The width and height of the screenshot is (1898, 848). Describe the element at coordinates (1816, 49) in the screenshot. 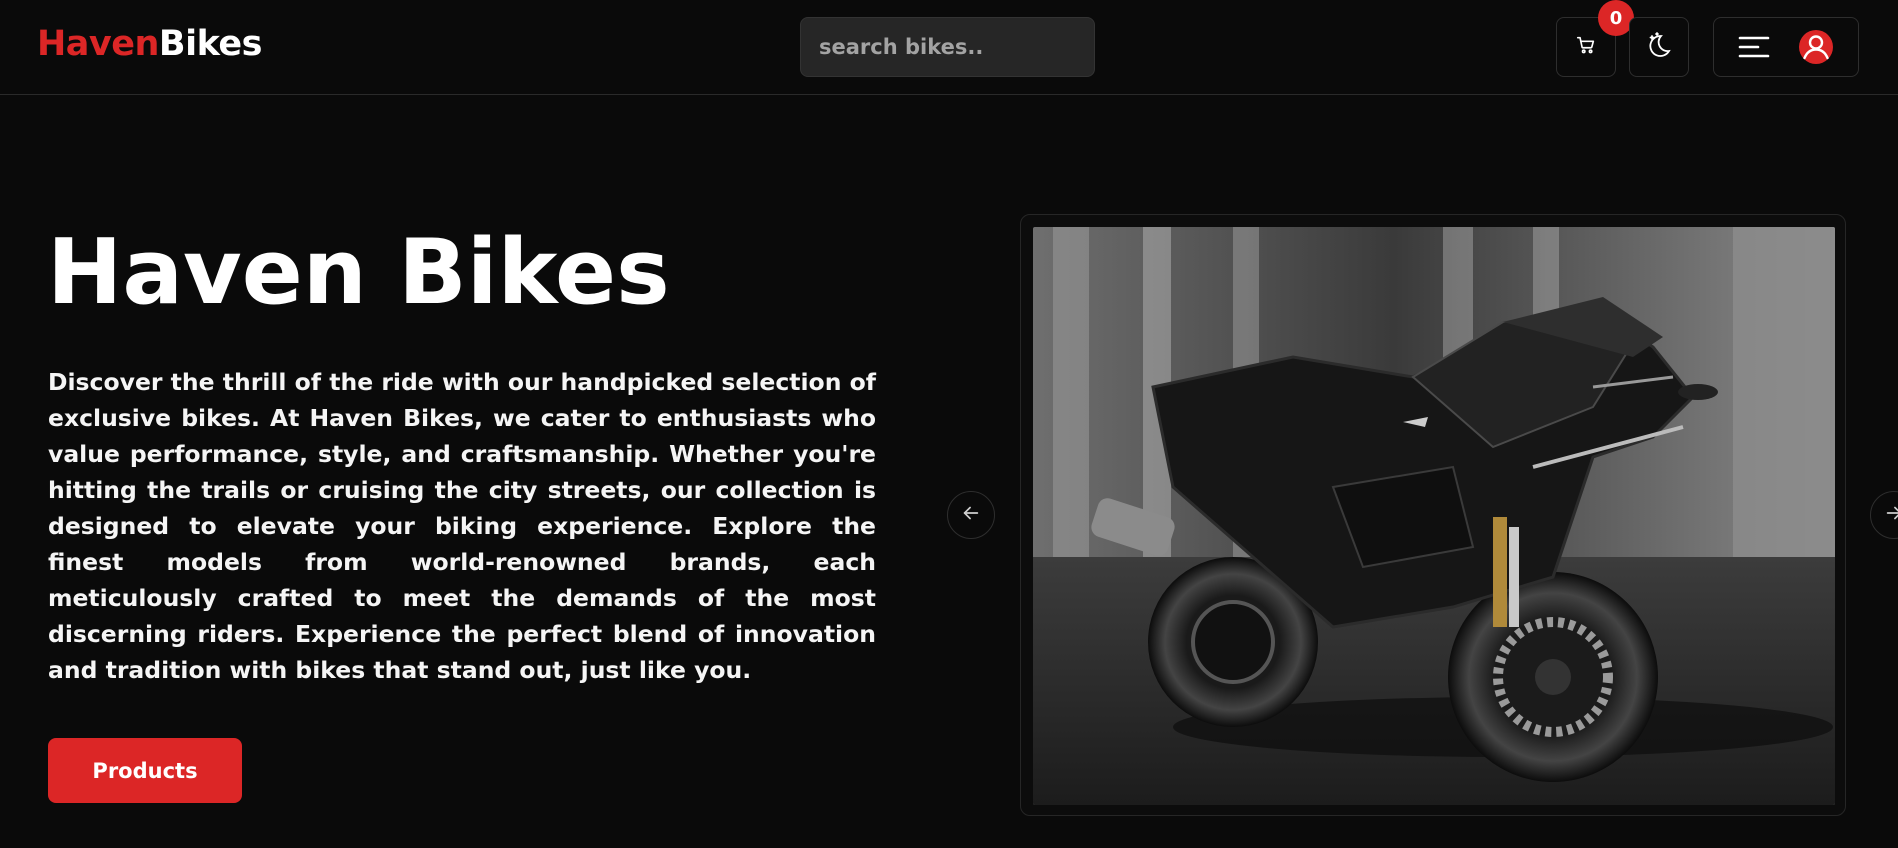

I see `user-avatar-icon` at that location.